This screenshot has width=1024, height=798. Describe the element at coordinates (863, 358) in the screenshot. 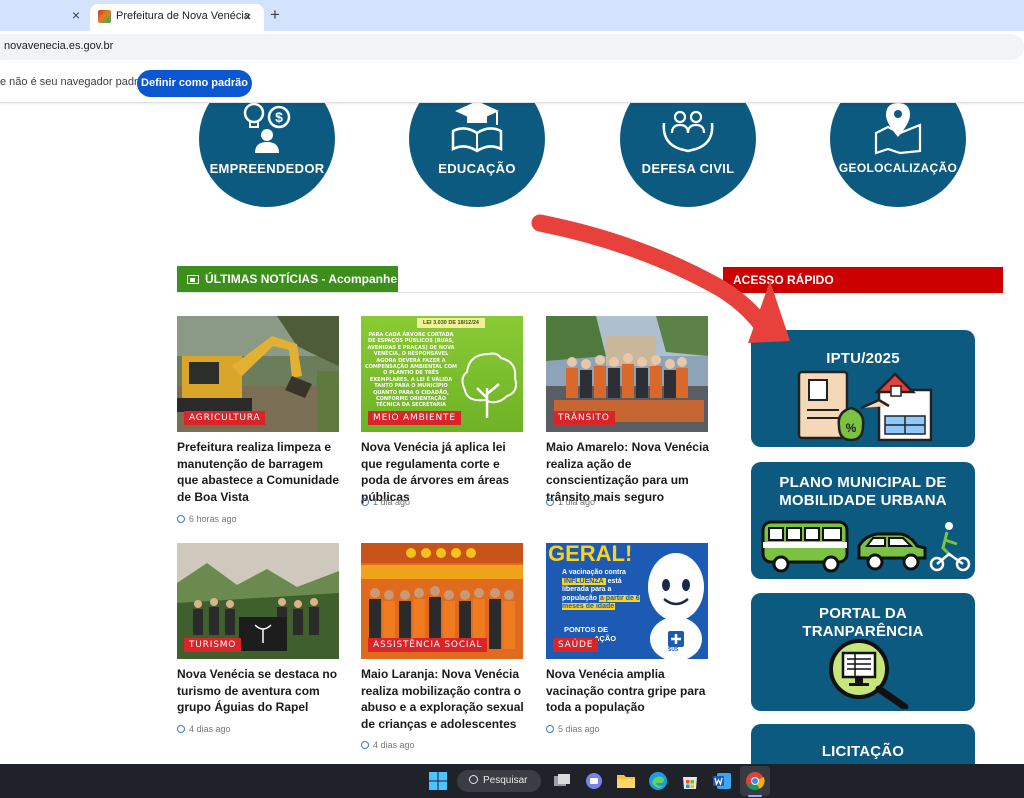

I see `quick-access-title: IPTU/2025` at that location.